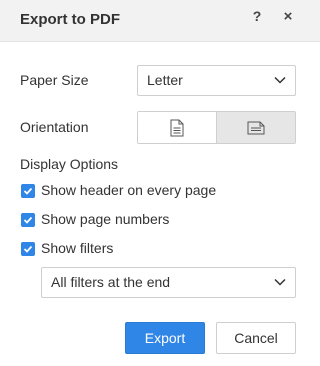 Image resolution: width=320 pixels, height=366 pixels. What do you see at coordinates (129, 190) in the screenshot?
I see `show-header-label: Show header on every page` at bounding box center [129, 190].